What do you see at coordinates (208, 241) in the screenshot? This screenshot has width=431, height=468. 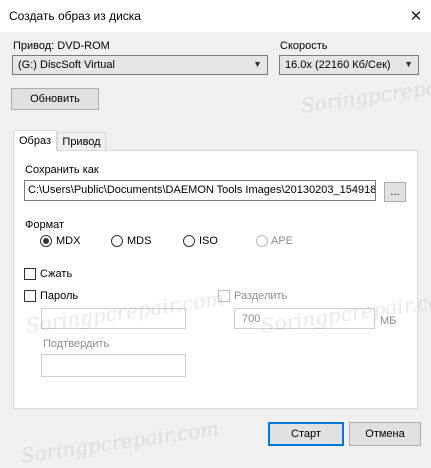 I see `format-iso-label: ISO` at bounding box center [208, 241].